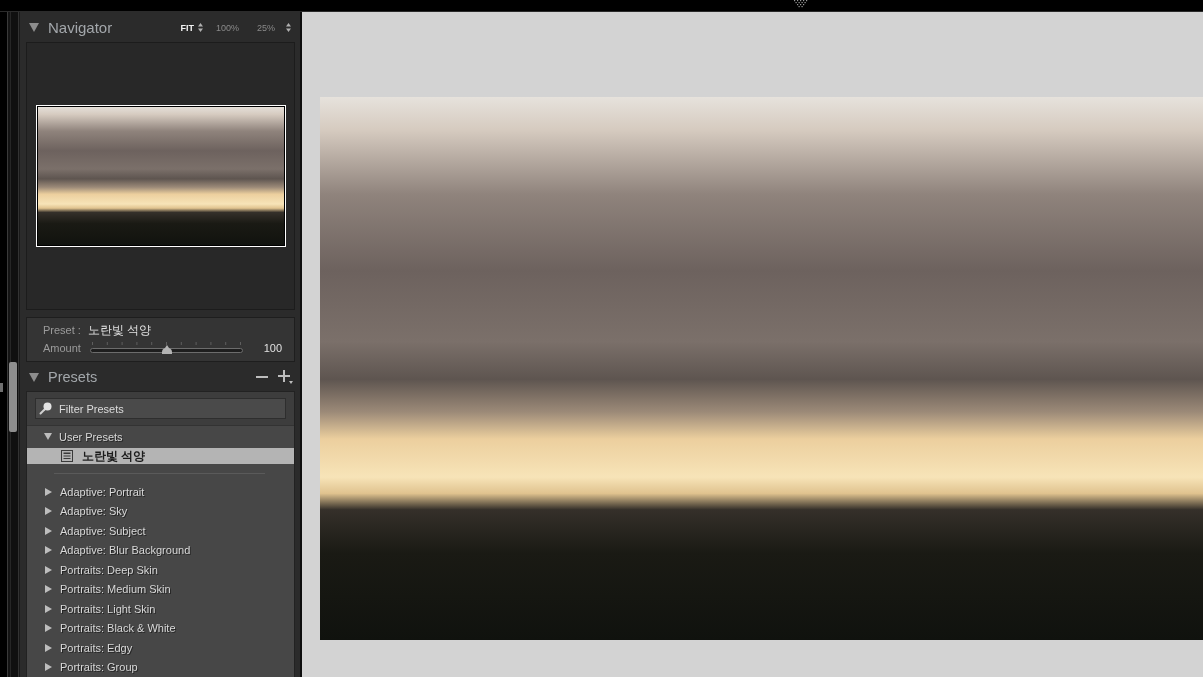 This screenshot has width=1203, height=677. I want to click on add-button, so click(285, 377).